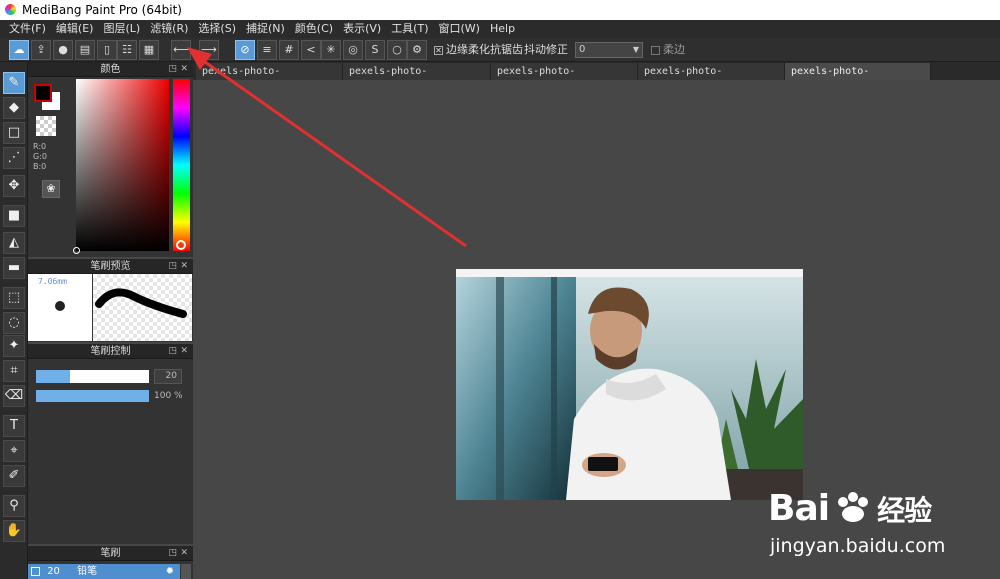 This screenshot has height=579, width=1000. I want to click on watermark-url: jingyan.baidu.com, so click(858, 546).